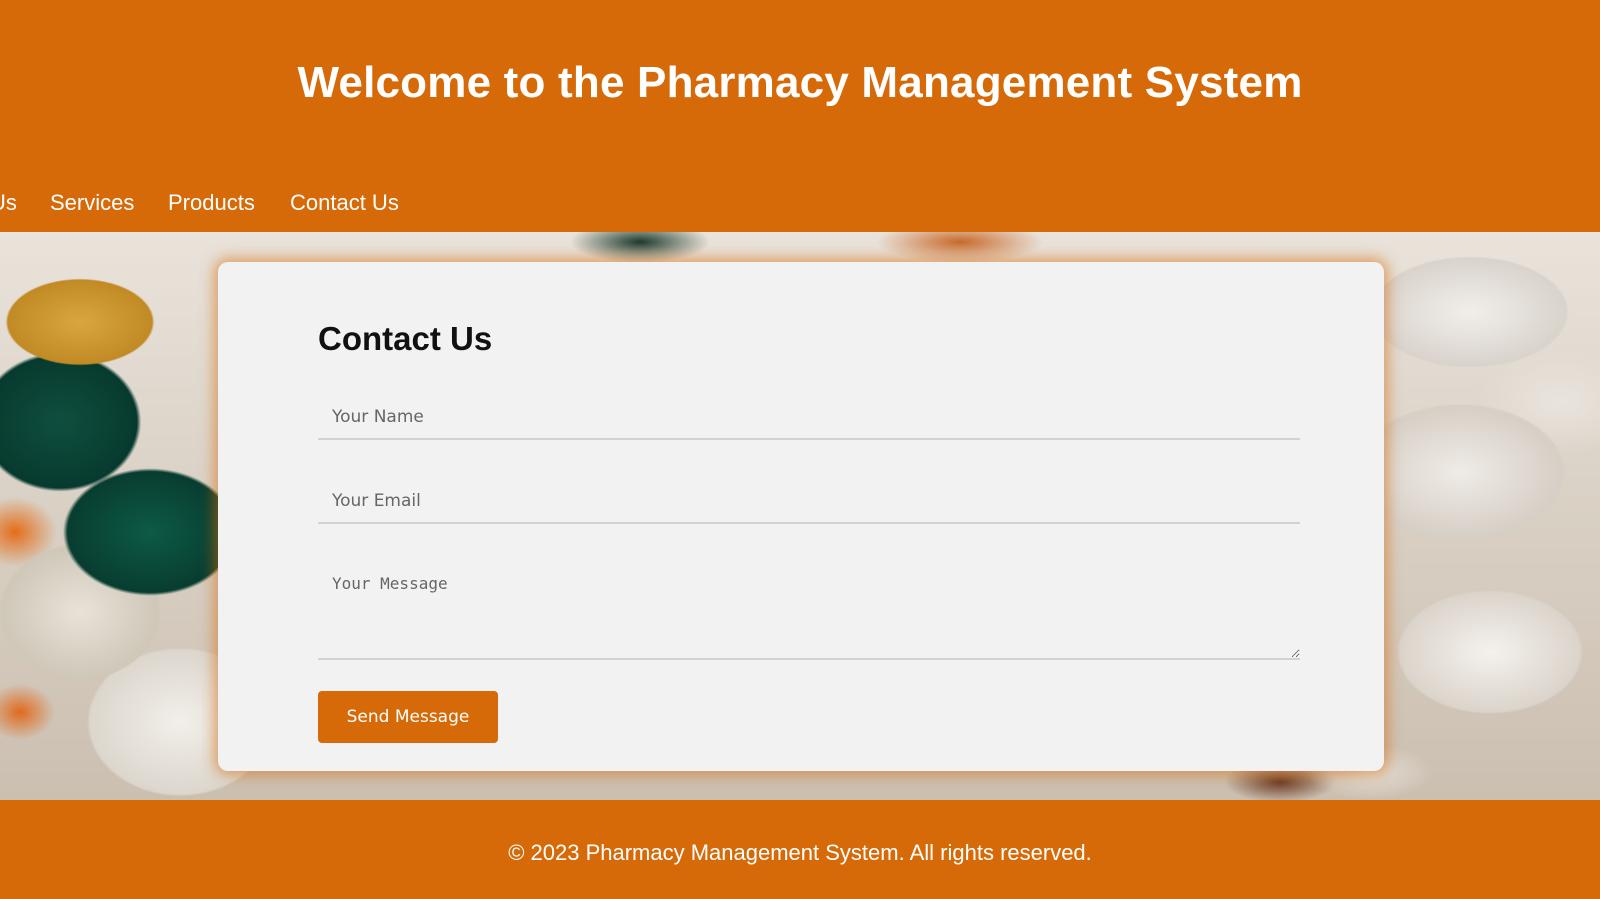 This screenshot has width=1600, height=899. Describe the element at coordinates (800, 205) in the screenshot. I see `main-nav: Us Services Products Contact Us` at that location.